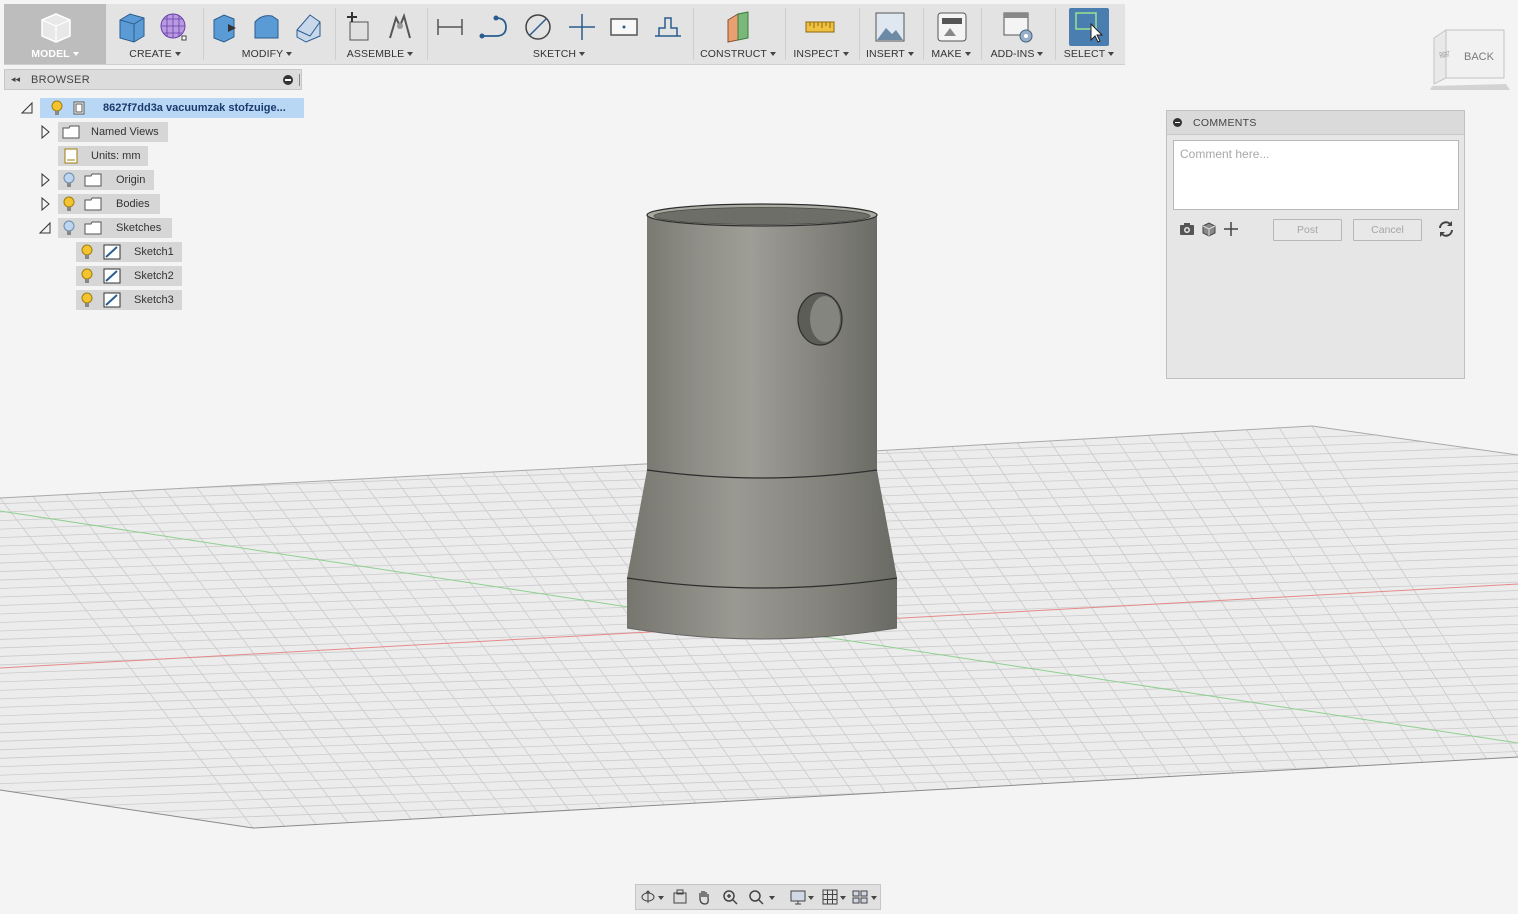  Describe the element at coordinates (538, 27) in the screenshot. I see `circle-tool-icon` at that location.